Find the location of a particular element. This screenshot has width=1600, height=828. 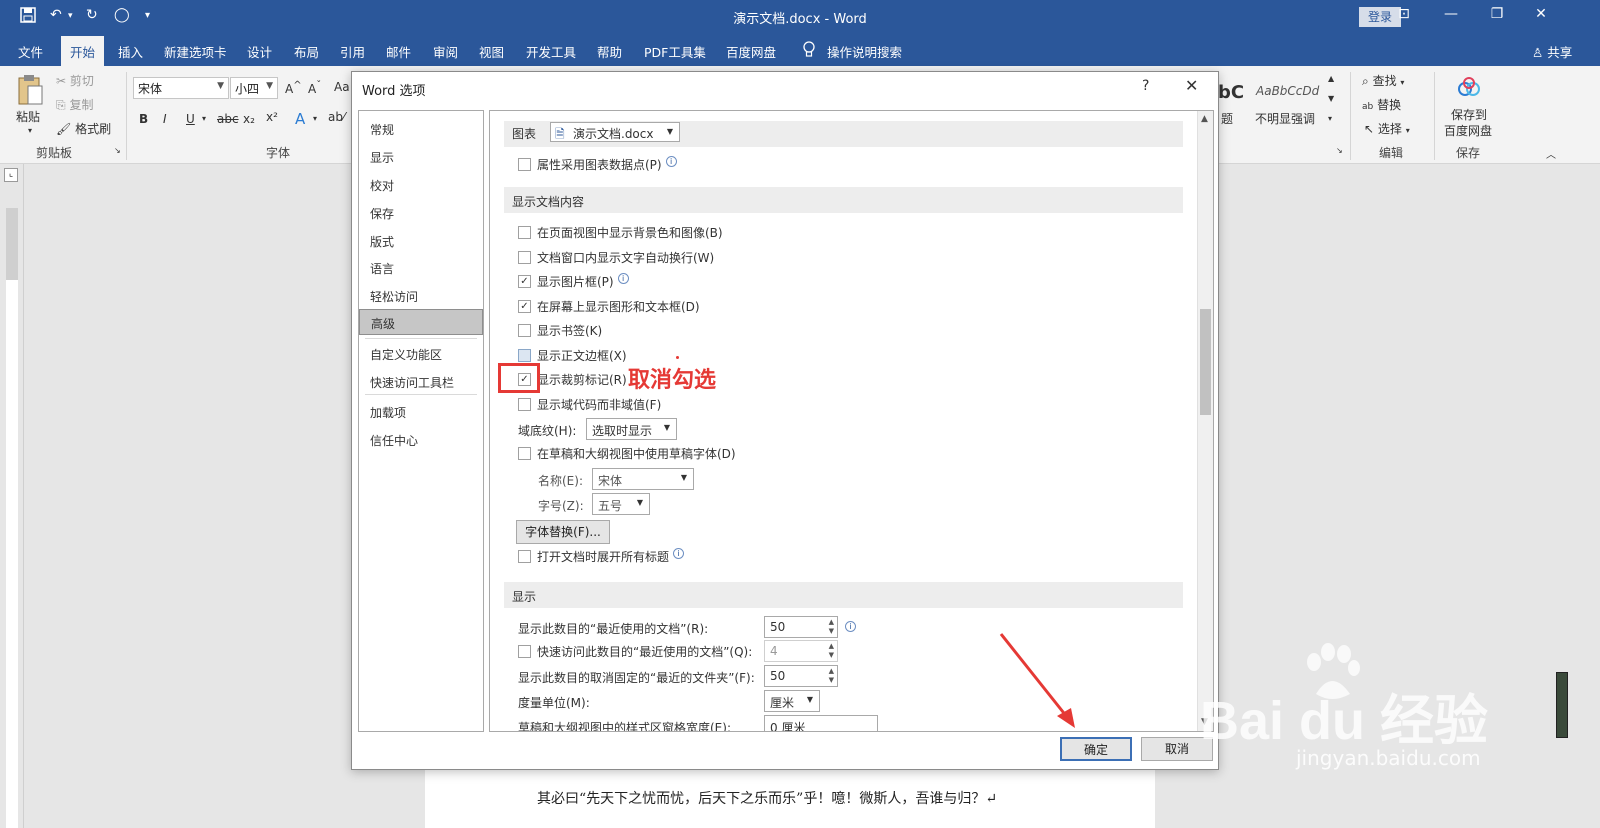

copy-button: ⎘ 复制 is located at coordinates (74, 104).